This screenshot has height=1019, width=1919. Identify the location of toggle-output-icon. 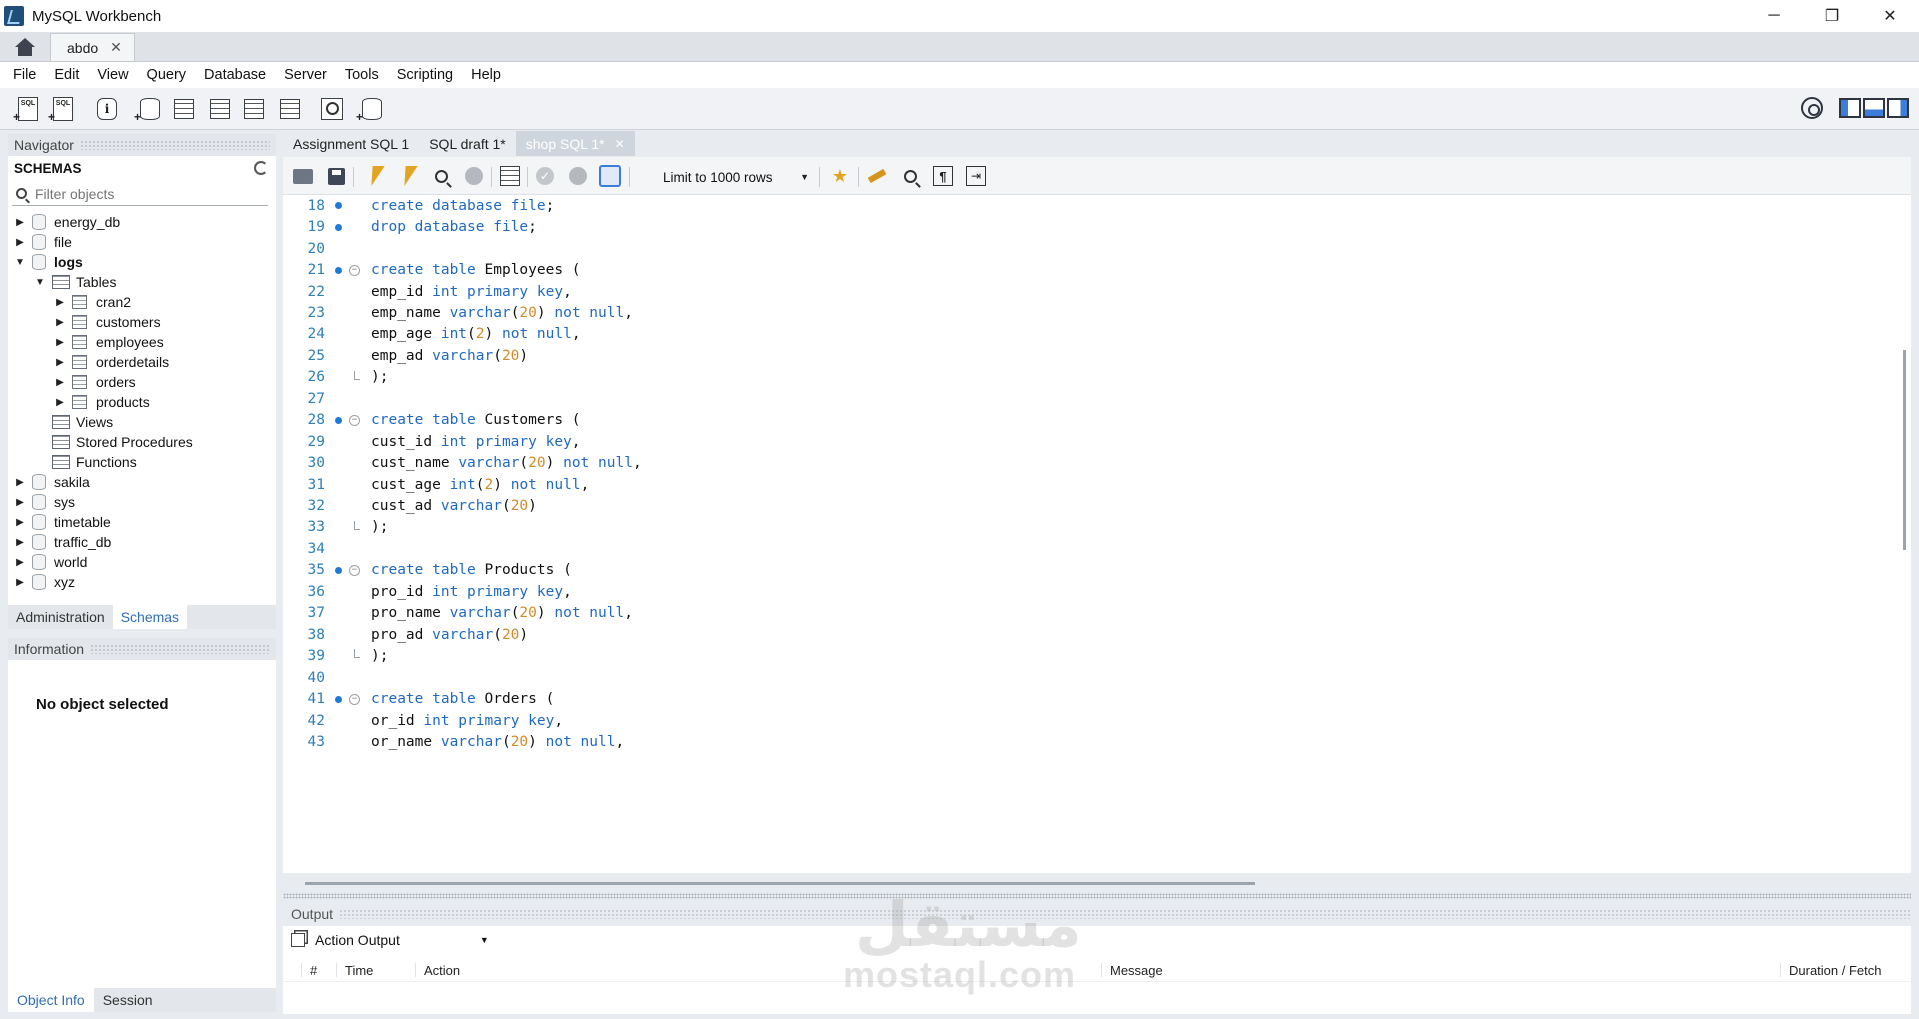
(1874, 108).